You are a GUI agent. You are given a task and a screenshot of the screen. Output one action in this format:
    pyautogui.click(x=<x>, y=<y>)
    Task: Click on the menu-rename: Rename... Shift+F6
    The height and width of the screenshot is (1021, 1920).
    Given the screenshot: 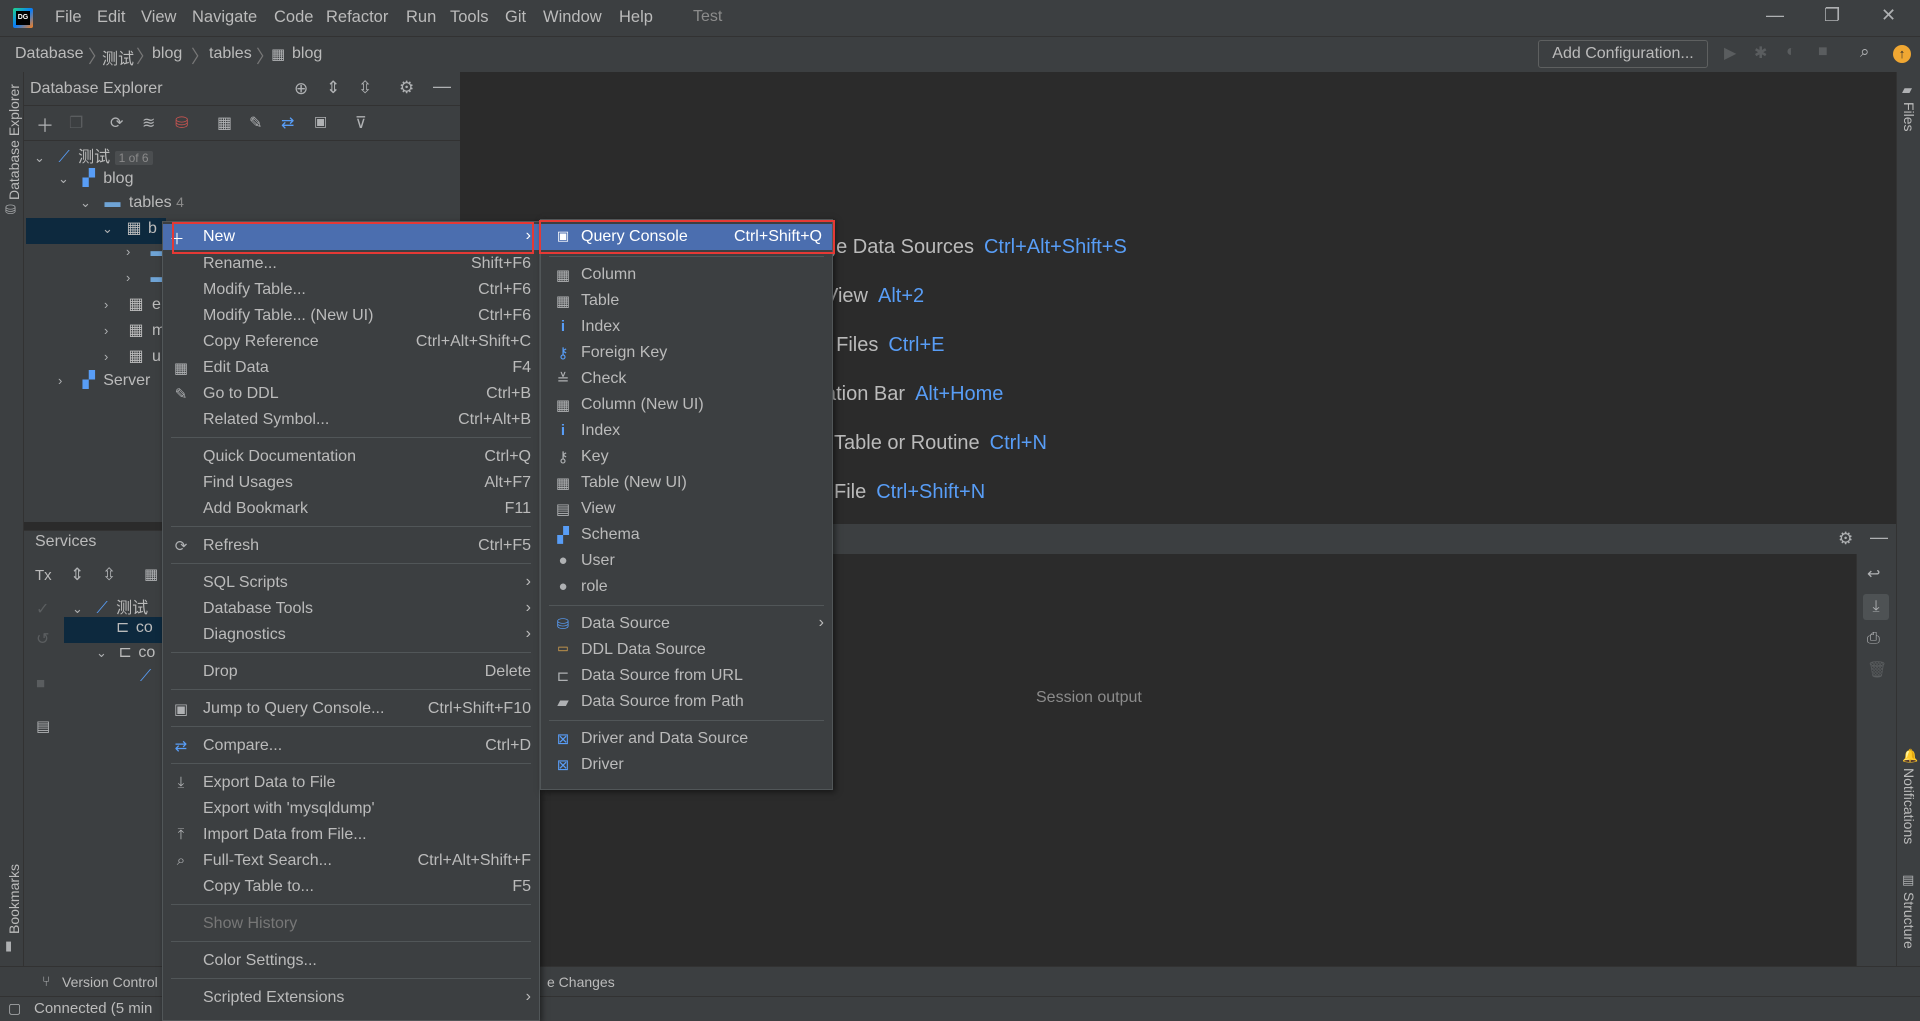 What is the action you would take?
    pyautogui.click(x=351, y=264)
    